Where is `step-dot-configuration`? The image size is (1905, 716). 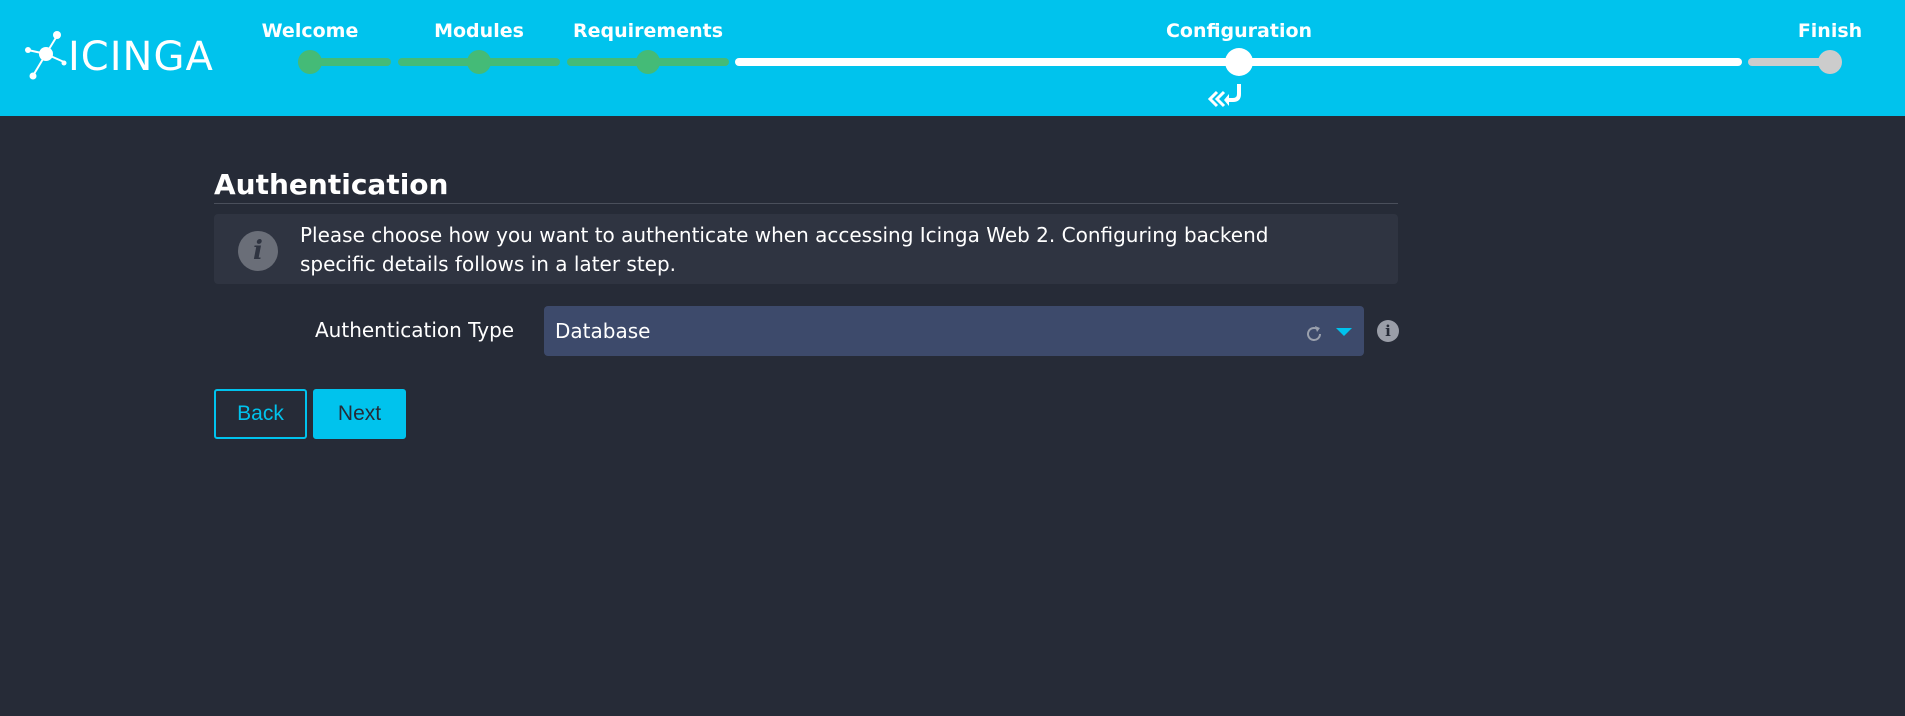
step-dot-configuration is located at coordinates (1239, 62).